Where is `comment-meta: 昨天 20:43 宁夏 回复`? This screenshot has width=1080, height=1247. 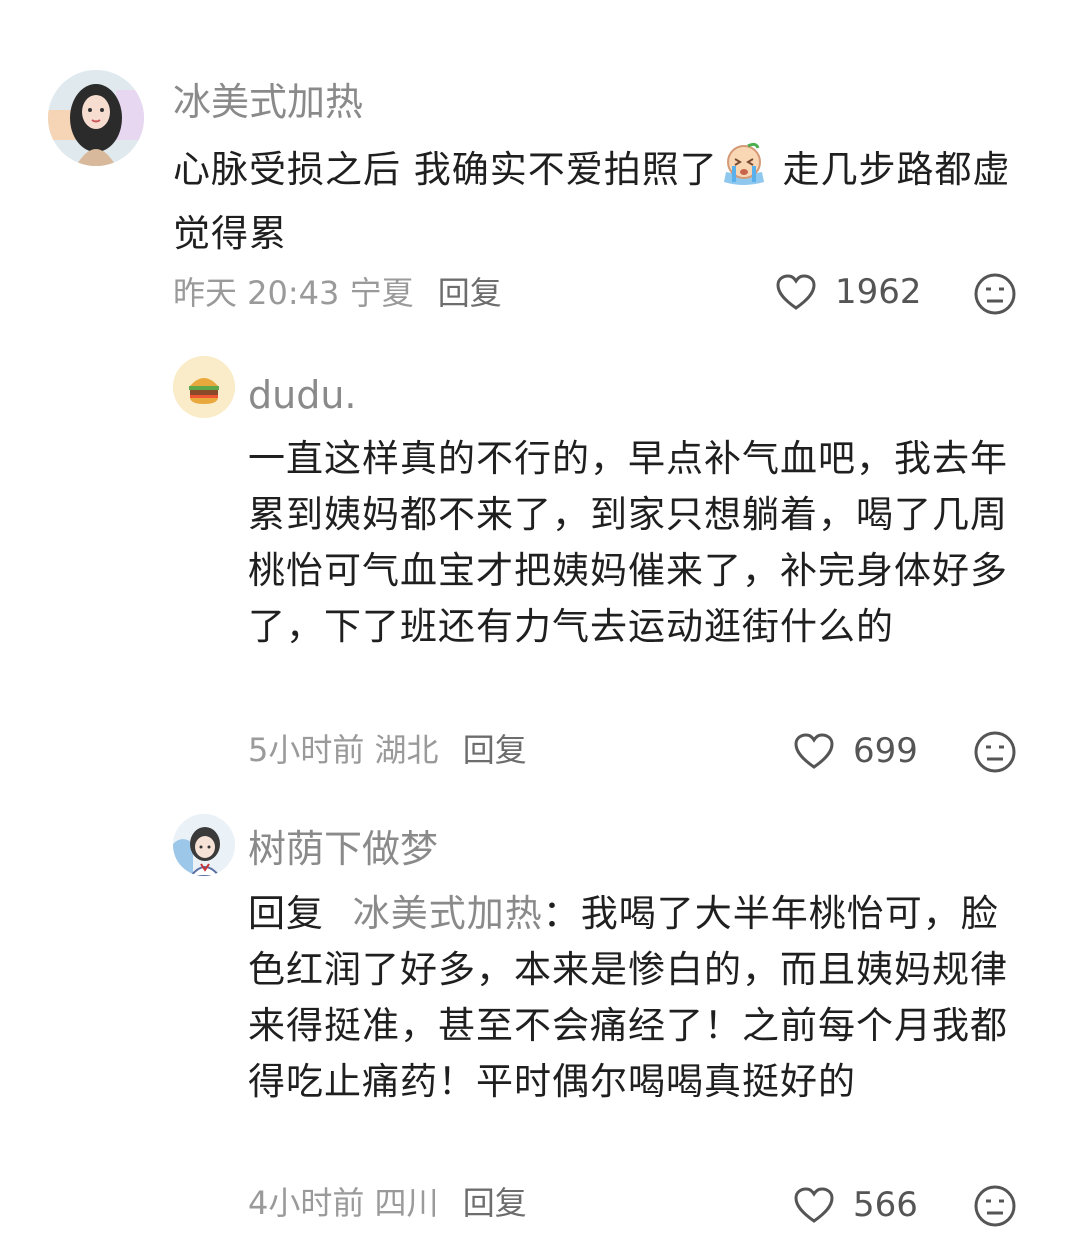
comment-meta: 昨天 20:43 宁夏 回复 is located at coordinates (337, 293).